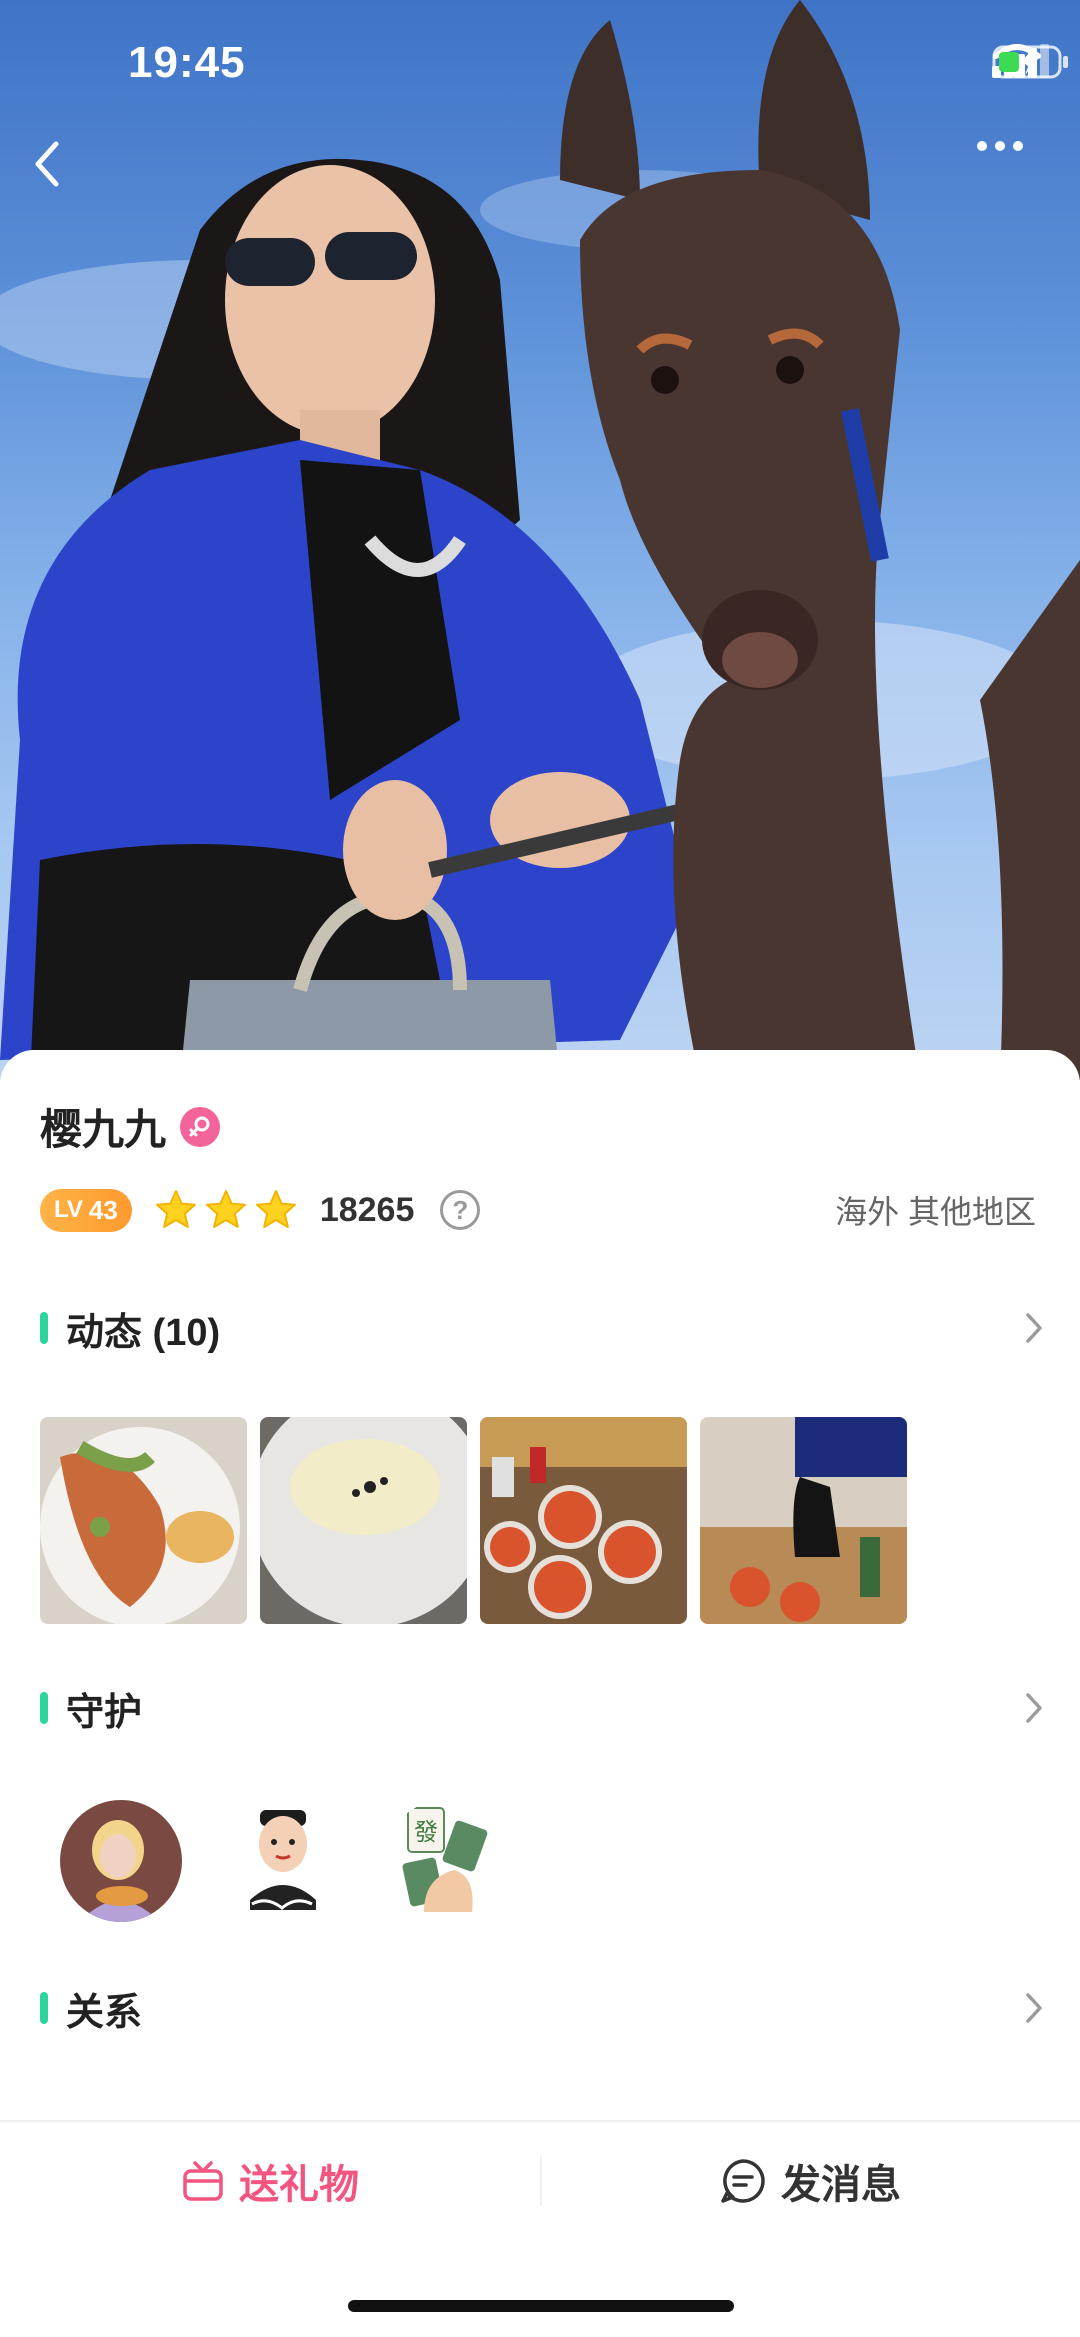 This screenshot has width=1080, height=2337. What do you see at coordinates (583, 1520) in the screenshot?
I see `moment-thumbnail-crayfish` at bounding box center [583, 1520].